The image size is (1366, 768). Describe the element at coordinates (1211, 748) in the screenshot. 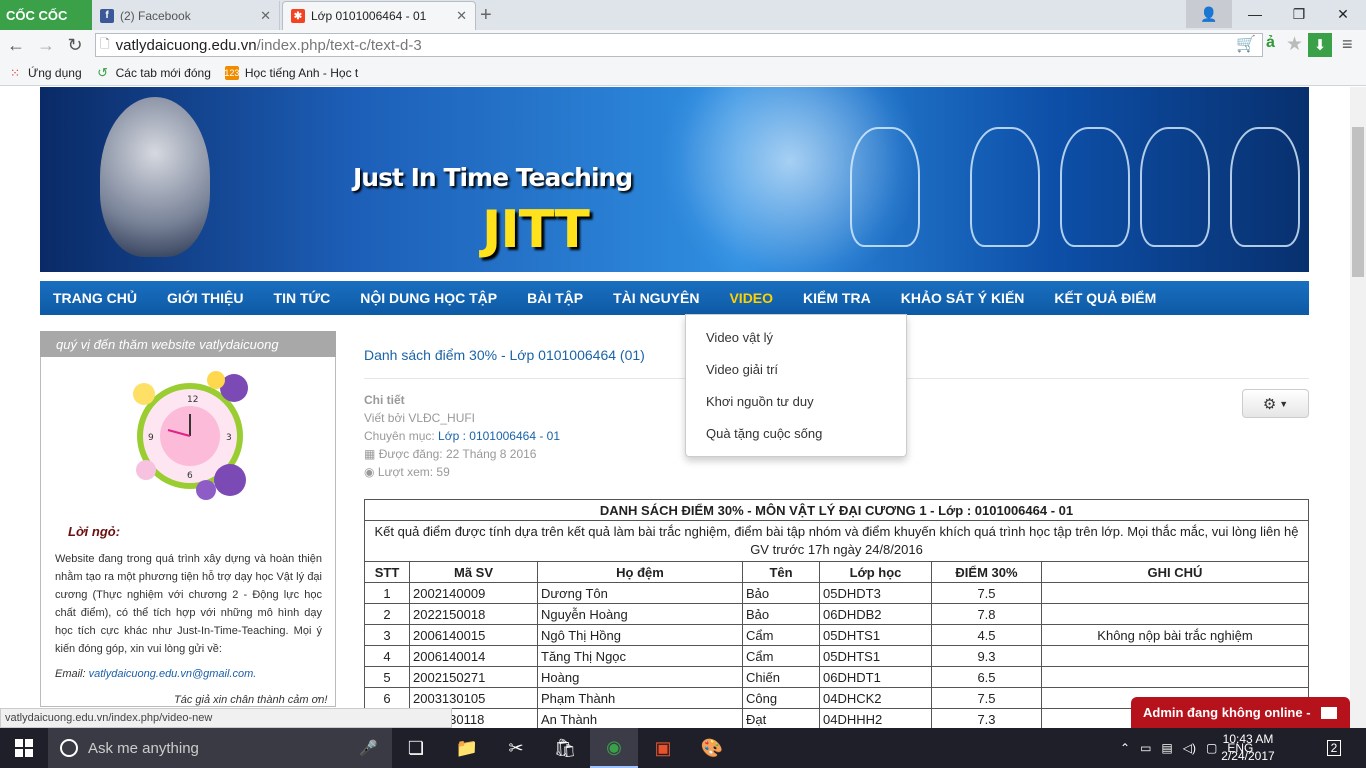

I see `message-icon: ▢` at that location.